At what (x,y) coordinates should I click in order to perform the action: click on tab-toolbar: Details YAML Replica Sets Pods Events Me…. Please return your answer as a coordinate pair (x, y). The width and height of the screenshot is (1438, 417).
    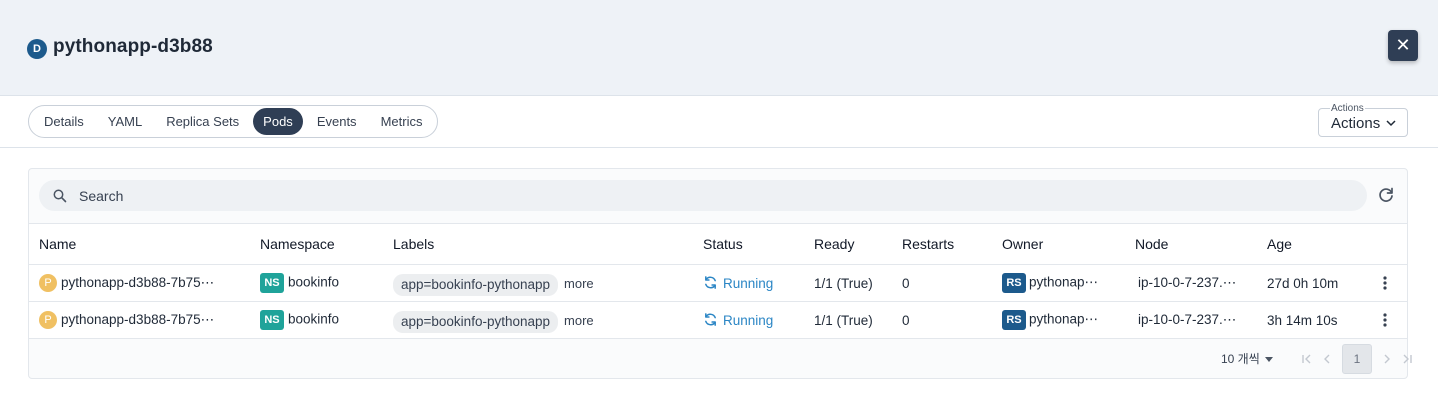
    Looking at the image, I should click on (719, 122).